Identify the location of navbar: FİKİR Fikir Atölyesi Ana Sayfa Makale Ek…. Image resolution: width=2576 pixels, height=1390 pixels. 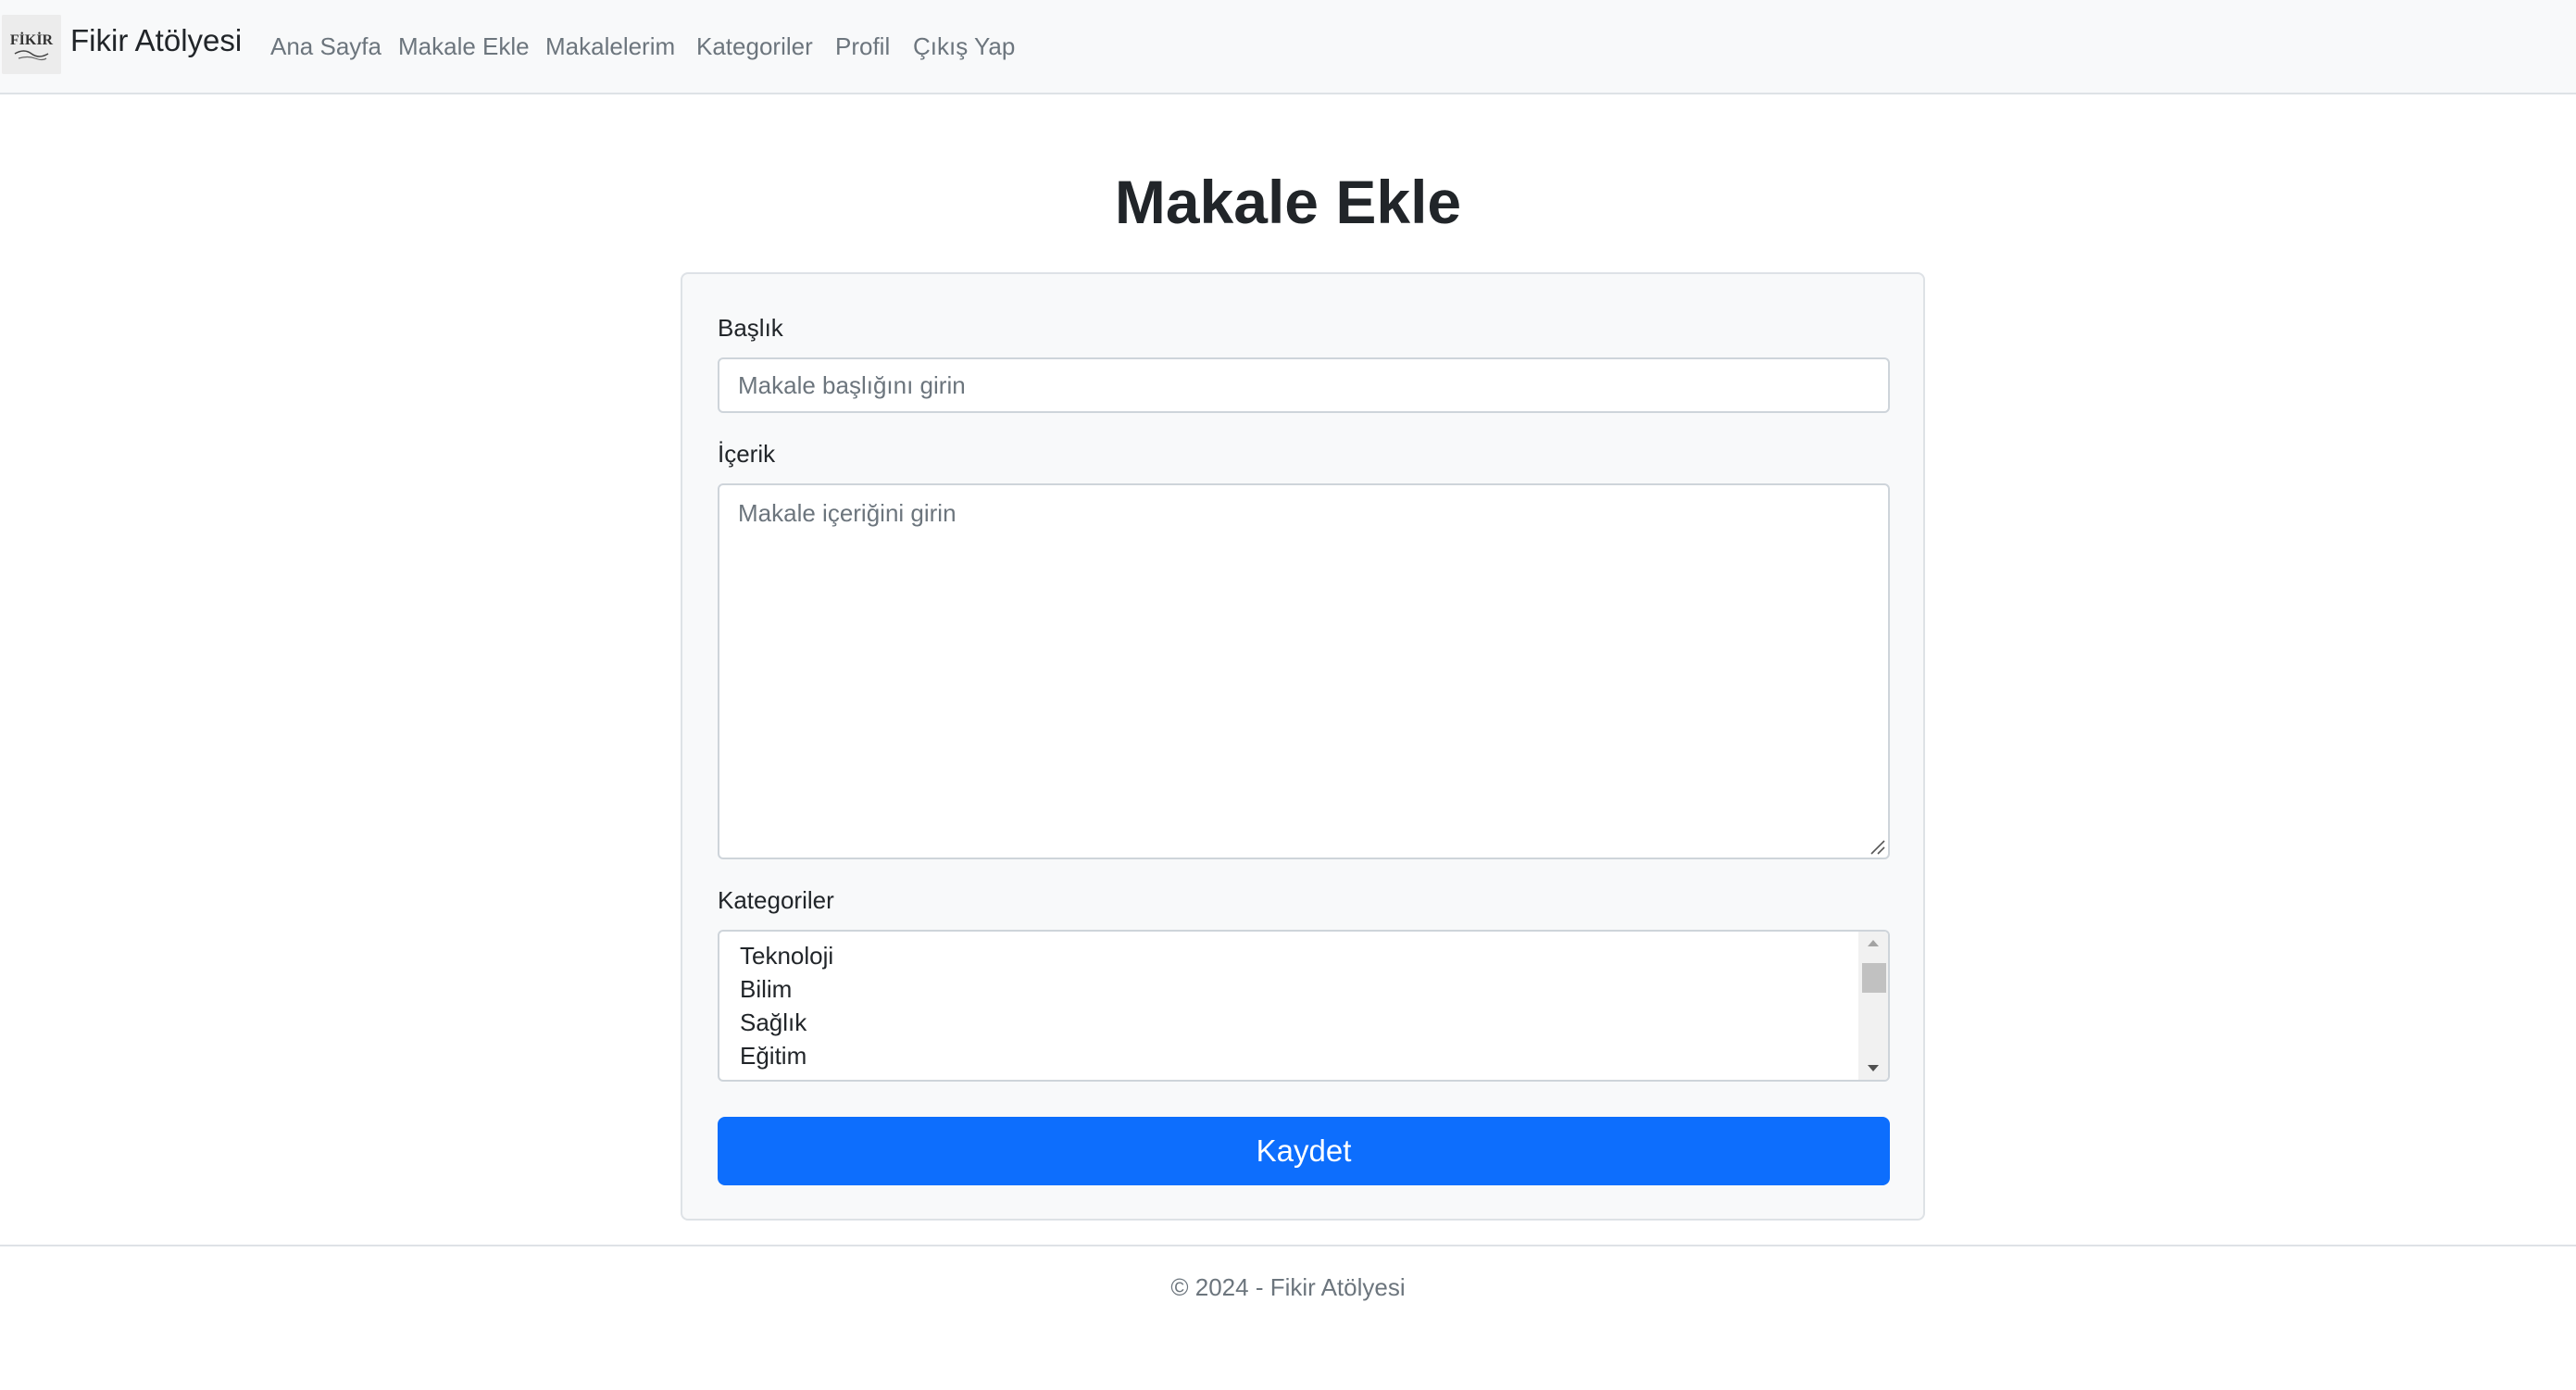
(1288, 47).